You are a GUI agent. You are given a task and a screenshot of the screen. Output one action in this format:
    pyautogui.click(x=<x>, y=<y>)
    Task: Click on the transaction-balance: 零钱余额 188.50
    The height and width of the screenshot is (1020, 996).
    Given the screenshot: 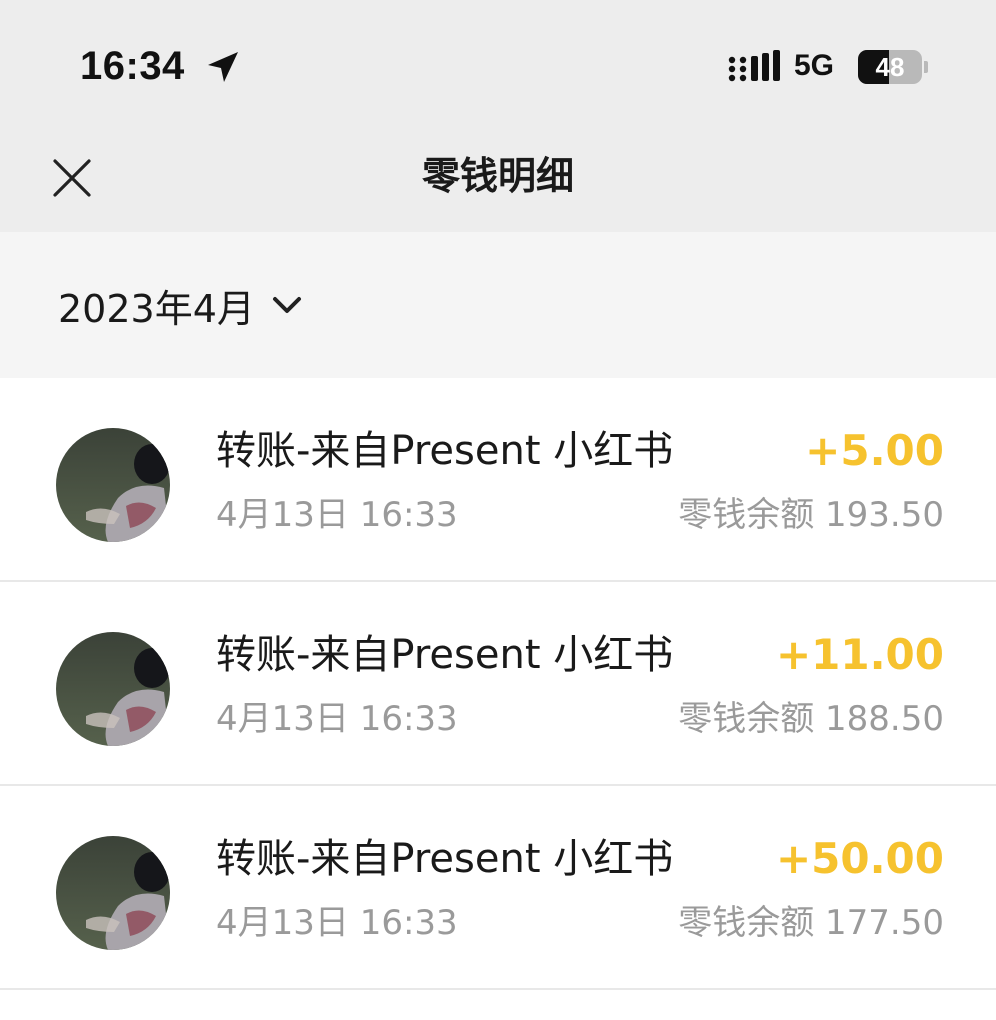 What is the action you would take?
    pyautogui.click(x=811, y=719)
    